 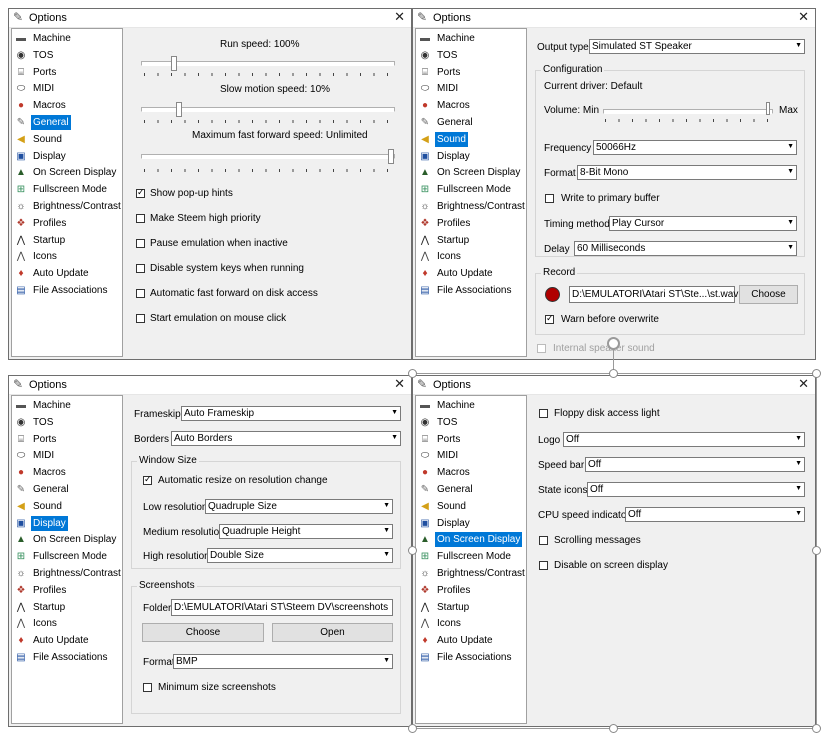 I want to click on sidebar-item-label: Profiles, so click(x=454, y=590).